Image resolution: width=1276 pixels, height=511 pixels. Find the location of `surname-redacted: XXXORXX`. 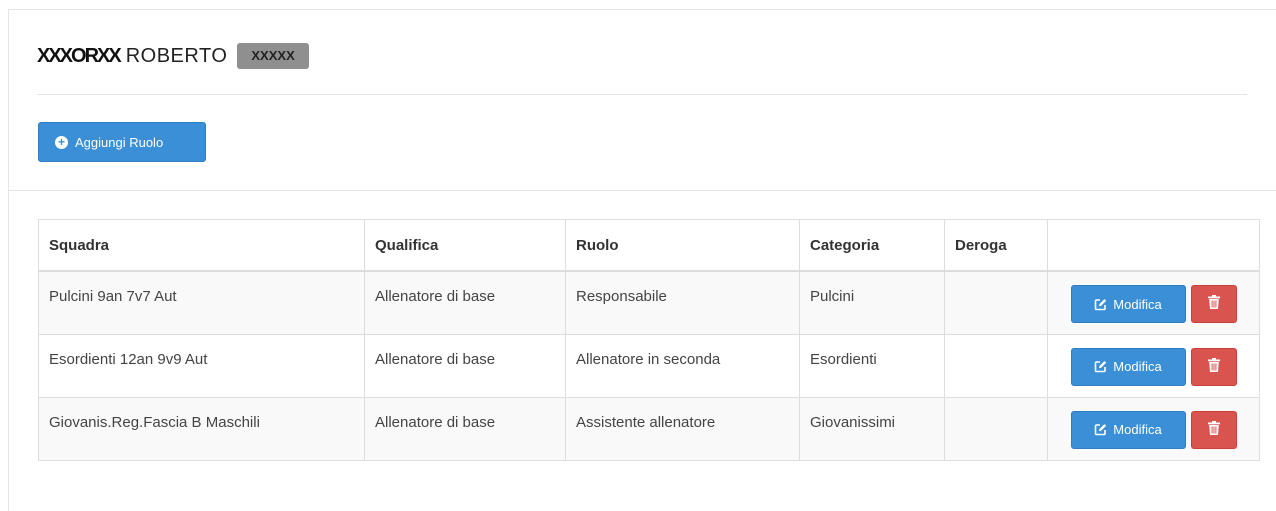

surname-redacted: XXXORXX is located at coordinates (79, 55).